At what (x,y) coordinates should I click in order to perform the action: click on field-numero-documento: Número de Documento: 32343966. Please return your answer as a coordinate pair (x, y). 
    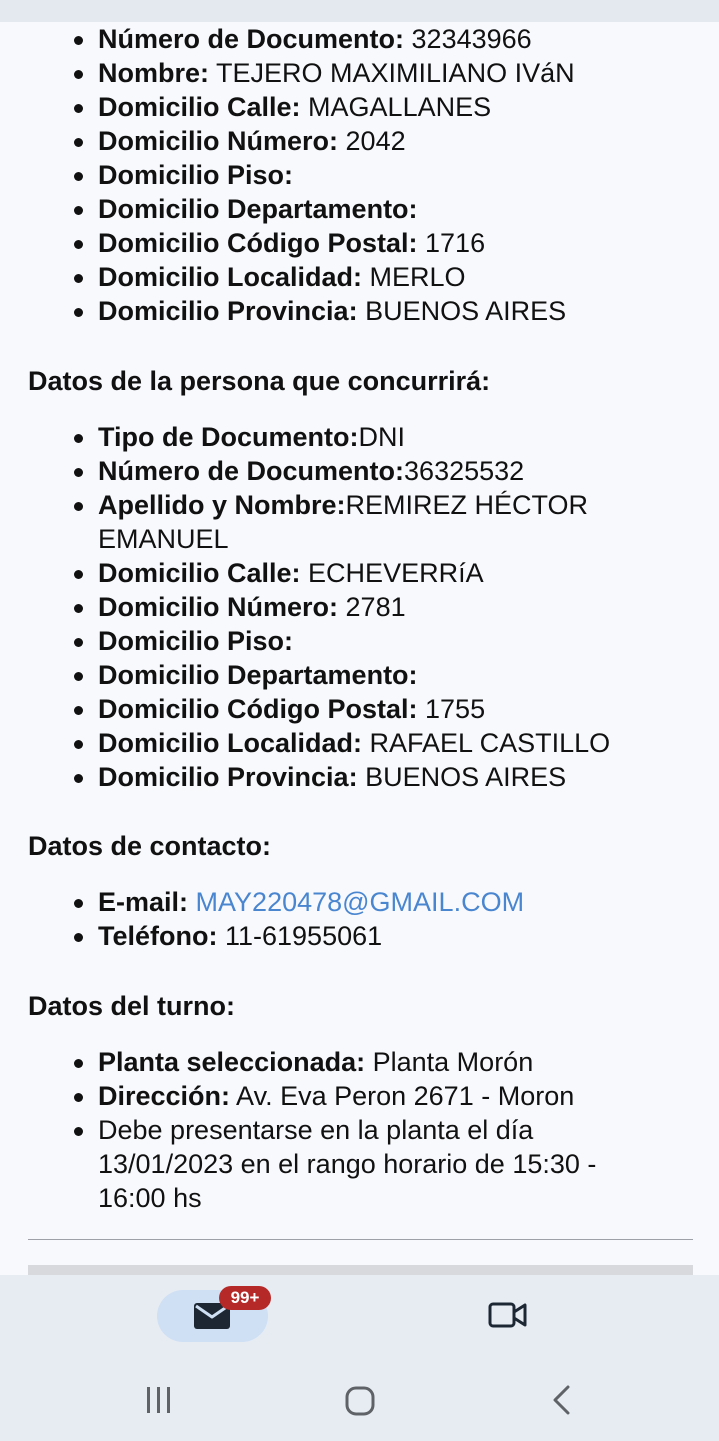
    Looking at the image, I should click on (359, 39).